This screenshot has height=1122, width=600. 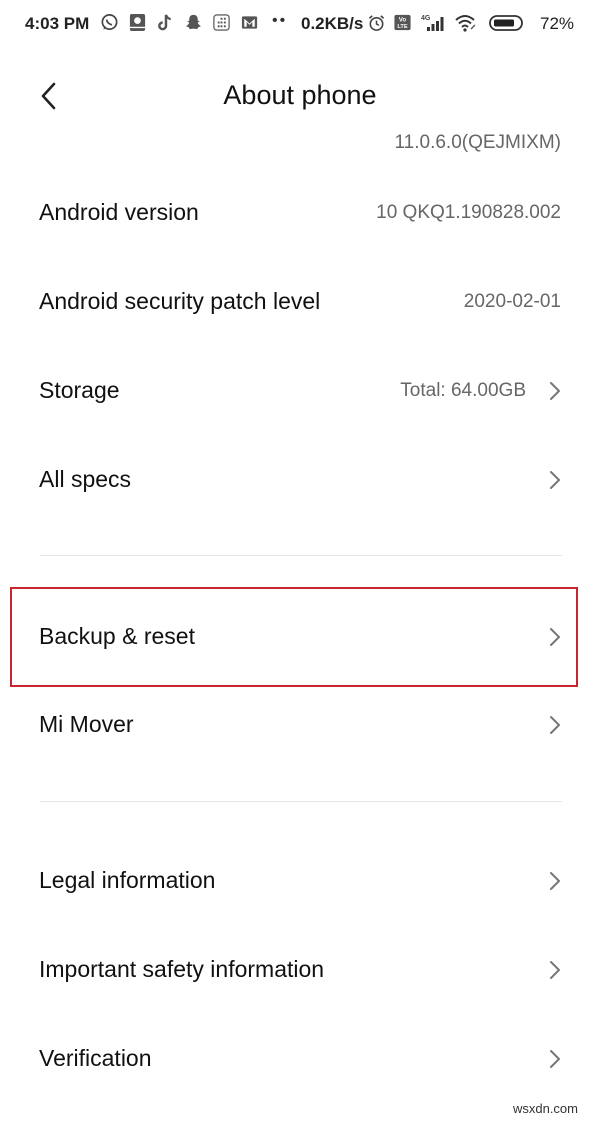 What do you see at coordinates (95, 1058) in the screenshot?
I see `row-label: Verification` at bounding box center [95, 1058].